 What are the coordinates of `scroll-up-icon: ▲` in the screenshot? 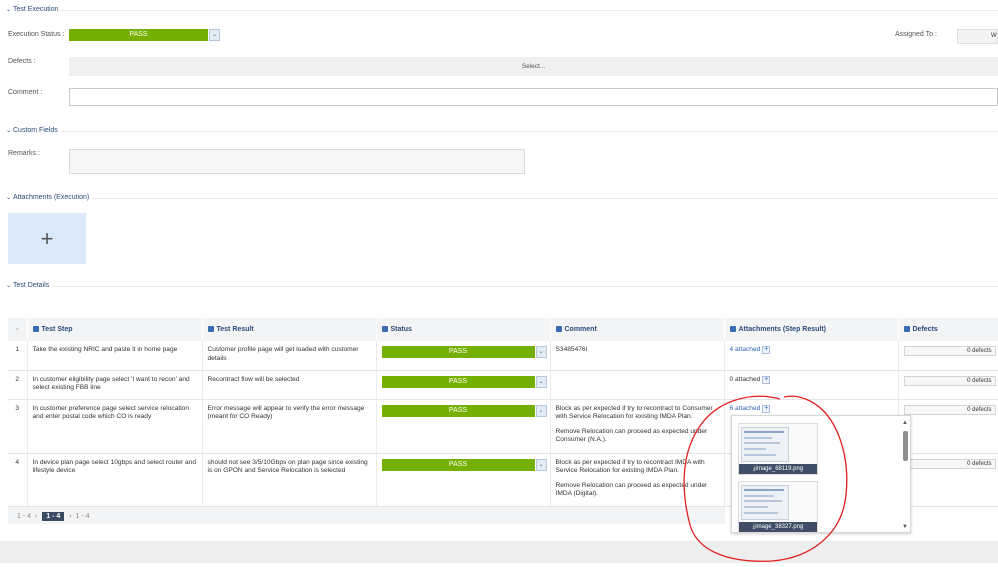 It's located at (905, 423).